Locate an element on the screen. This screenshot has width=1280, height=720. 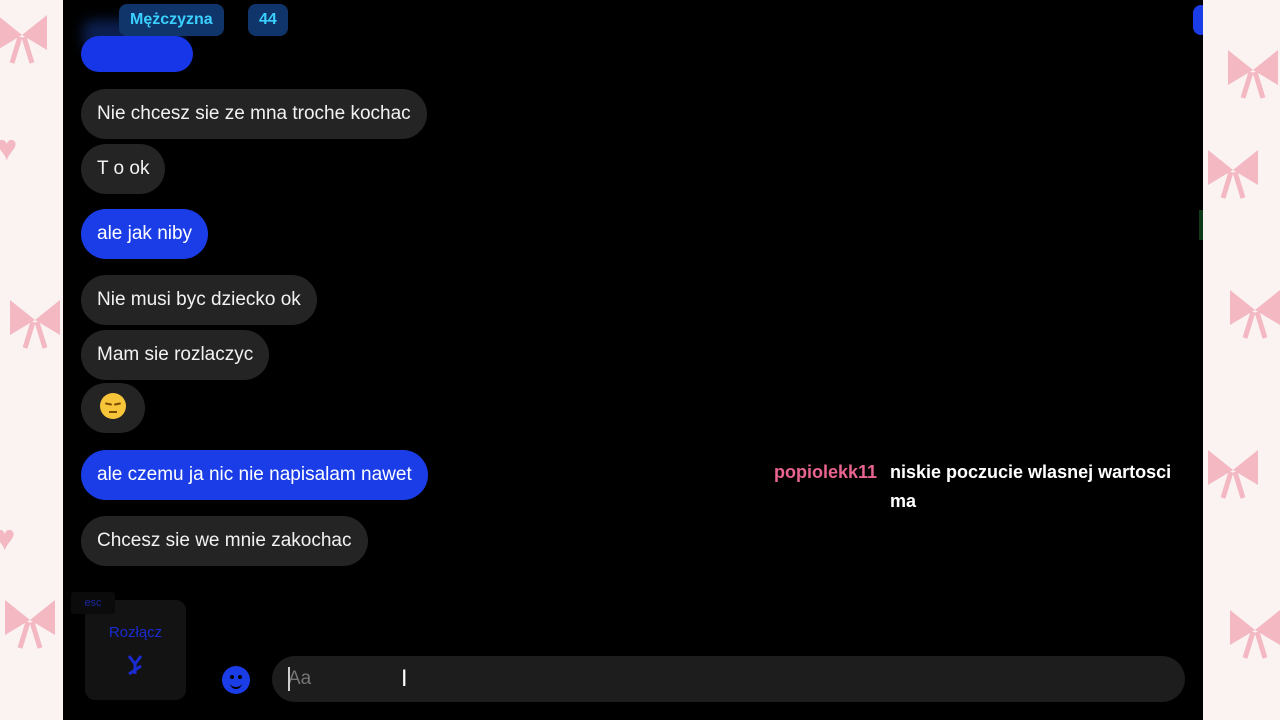
message-bubble-incoming: Nie chcesz sie ze mna troche kochac is located at coordinates (254, 114).